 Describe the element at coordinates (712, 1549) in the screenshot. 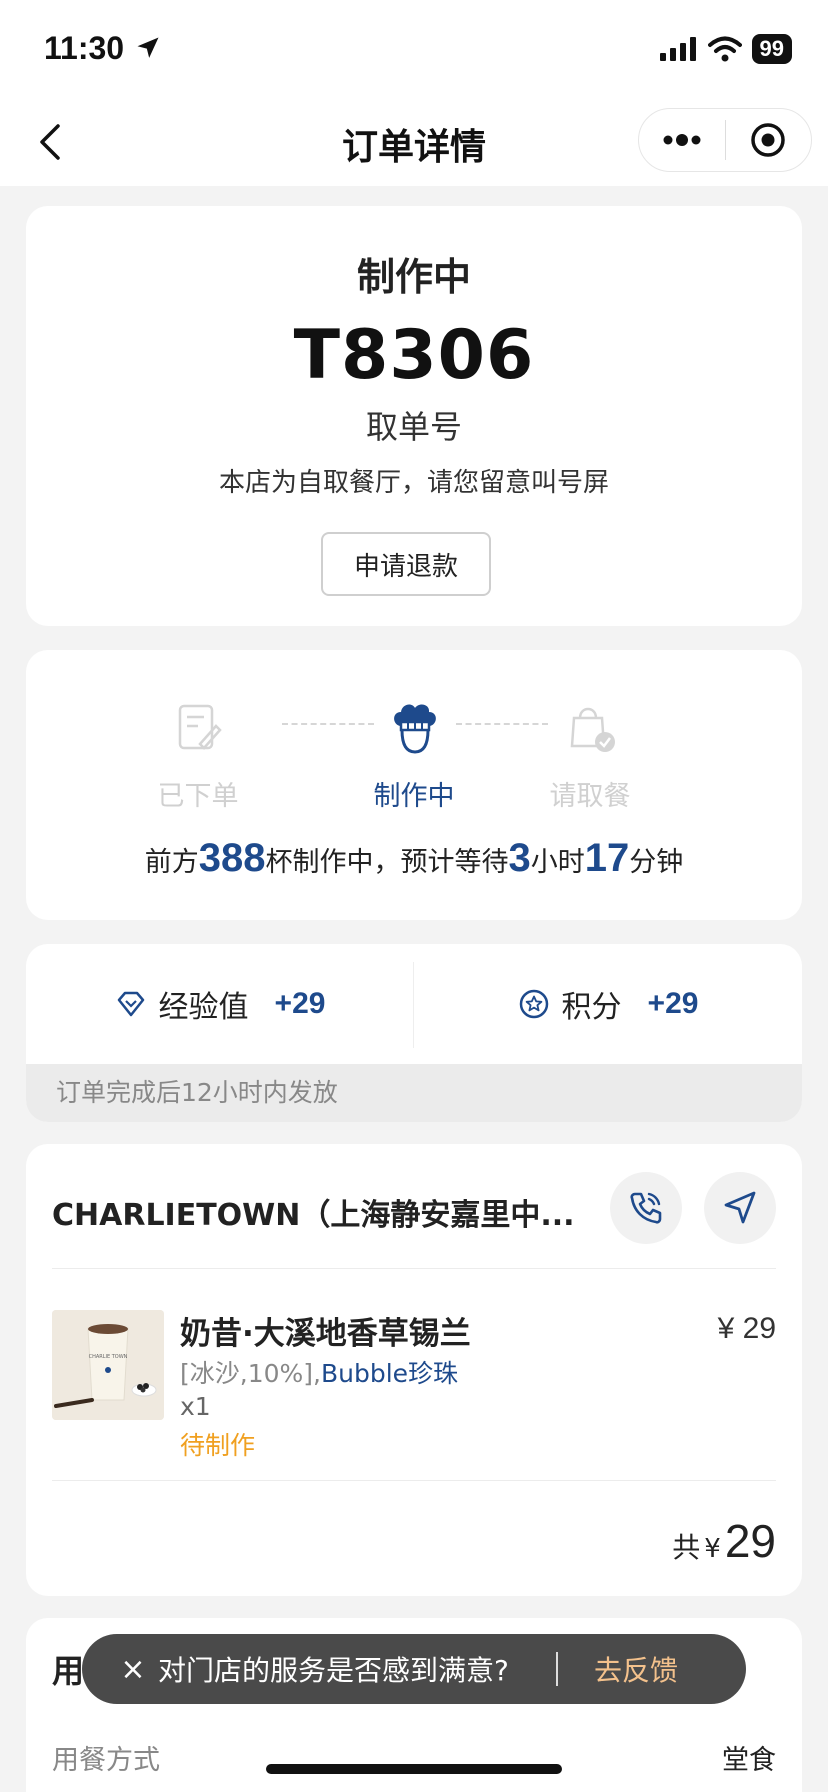

I see `total-currency: ¥` at that location.